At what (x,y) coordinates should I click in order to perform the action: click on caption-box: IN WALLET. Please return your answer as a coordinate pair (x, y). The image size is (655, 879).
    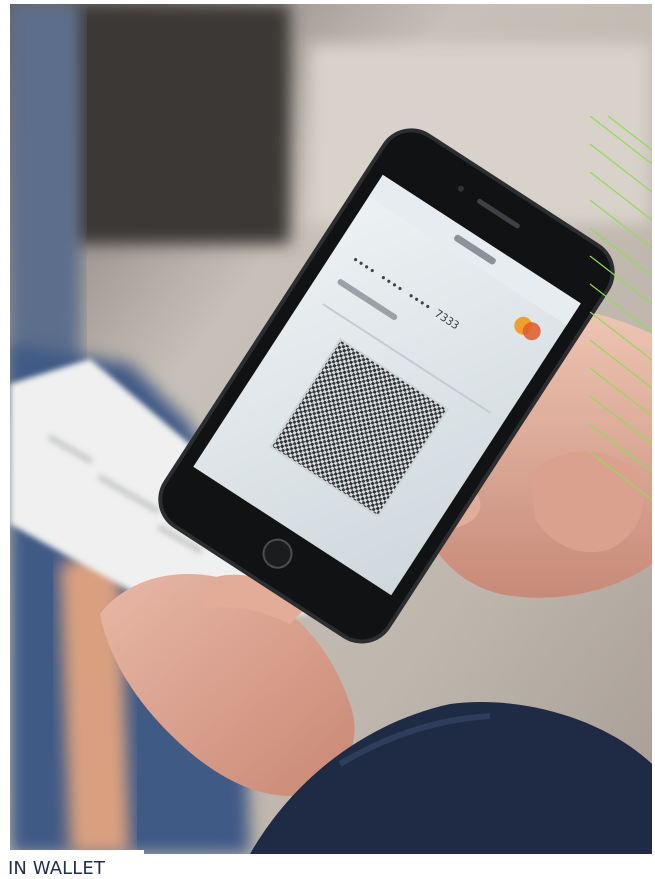
    Looking at the image, I should click on (72, 864).